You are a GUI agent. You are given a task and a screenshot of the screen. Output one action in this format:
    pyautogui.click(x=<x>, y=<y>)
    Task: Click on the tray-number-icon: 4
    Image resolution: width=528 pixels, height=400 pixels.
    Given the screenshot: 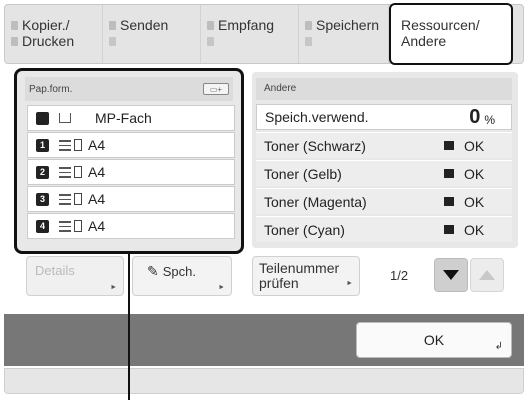 What is the action you would take?
    pyautogui.click(x=42, y=226)
    